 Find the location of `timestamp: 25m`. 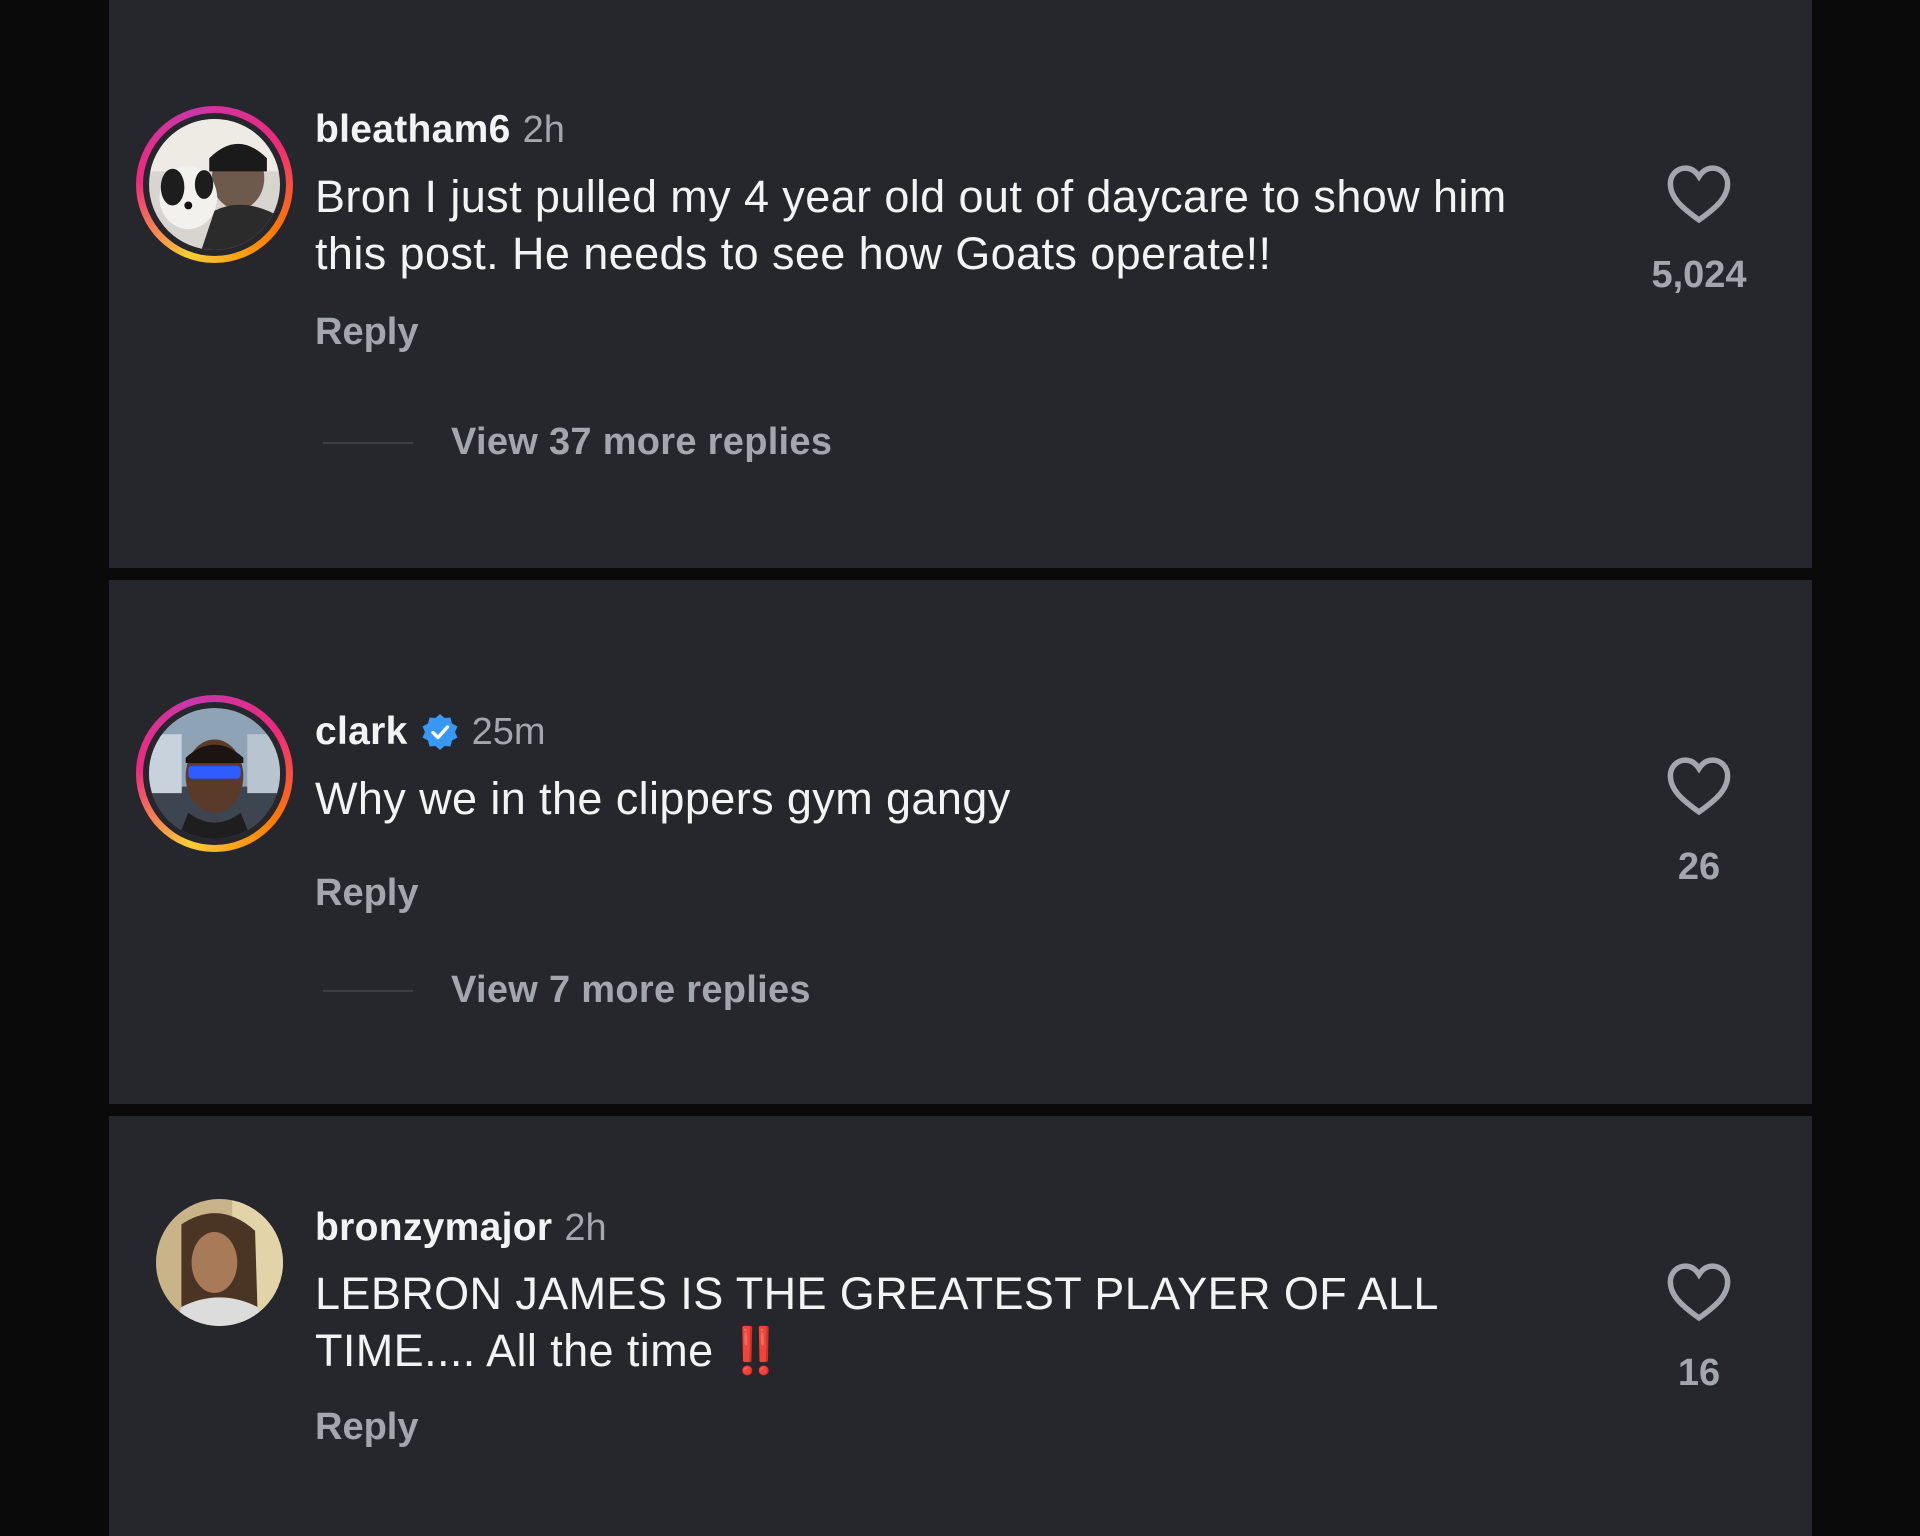

timestamp: 25m is located at coordinates (508, 731).